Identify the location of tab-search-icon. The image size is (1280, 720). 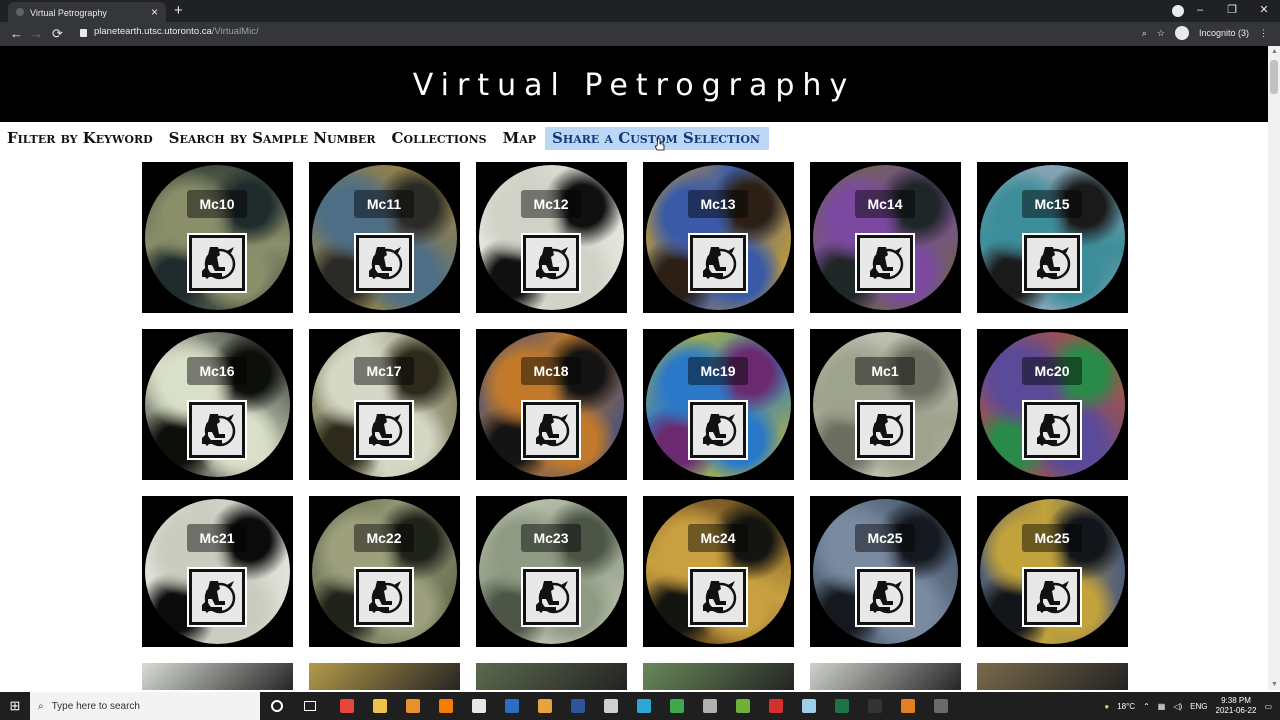
(1178, 11).